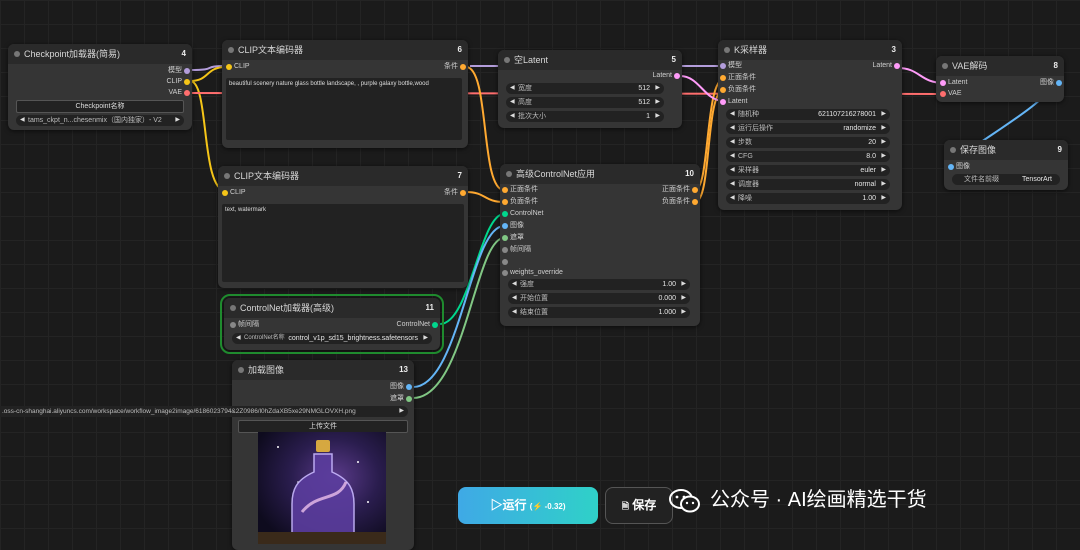  I want to click on vae-decode-node: VAE解码 8 Latent VAE 图像, so click(1000, 79).